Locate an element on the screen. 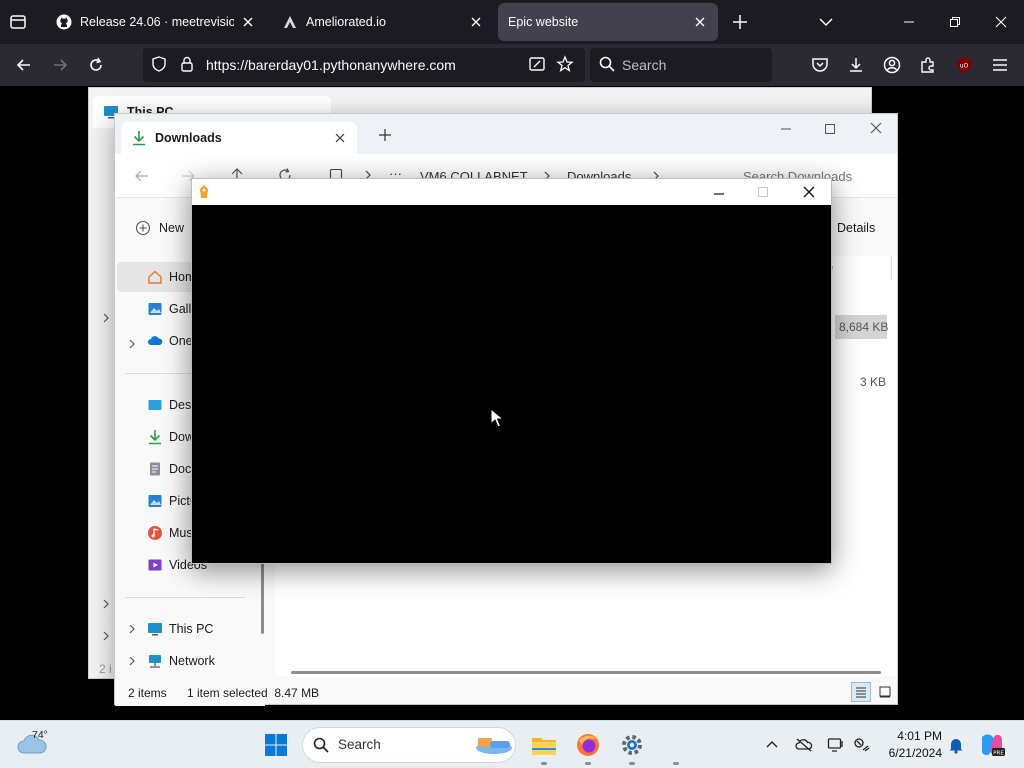 This screenshot has width=1024, height=768. clock-time: 4:01 PM is located at coordinates (913, 736).